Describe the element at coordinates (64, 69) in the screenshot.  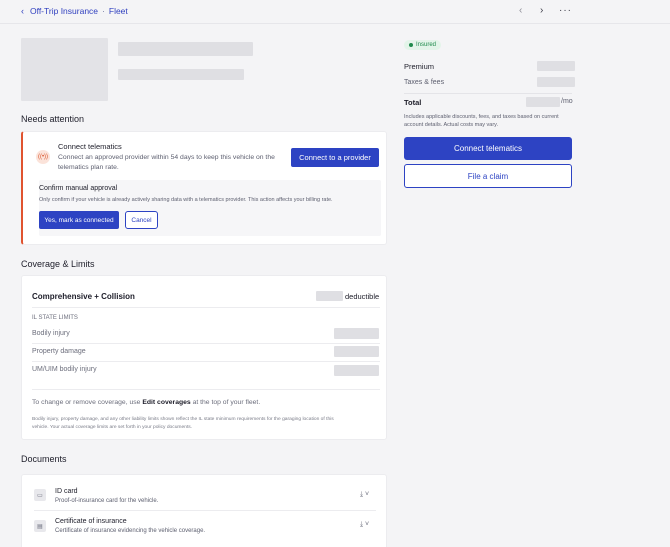
I see `vehicle-image` at that location.